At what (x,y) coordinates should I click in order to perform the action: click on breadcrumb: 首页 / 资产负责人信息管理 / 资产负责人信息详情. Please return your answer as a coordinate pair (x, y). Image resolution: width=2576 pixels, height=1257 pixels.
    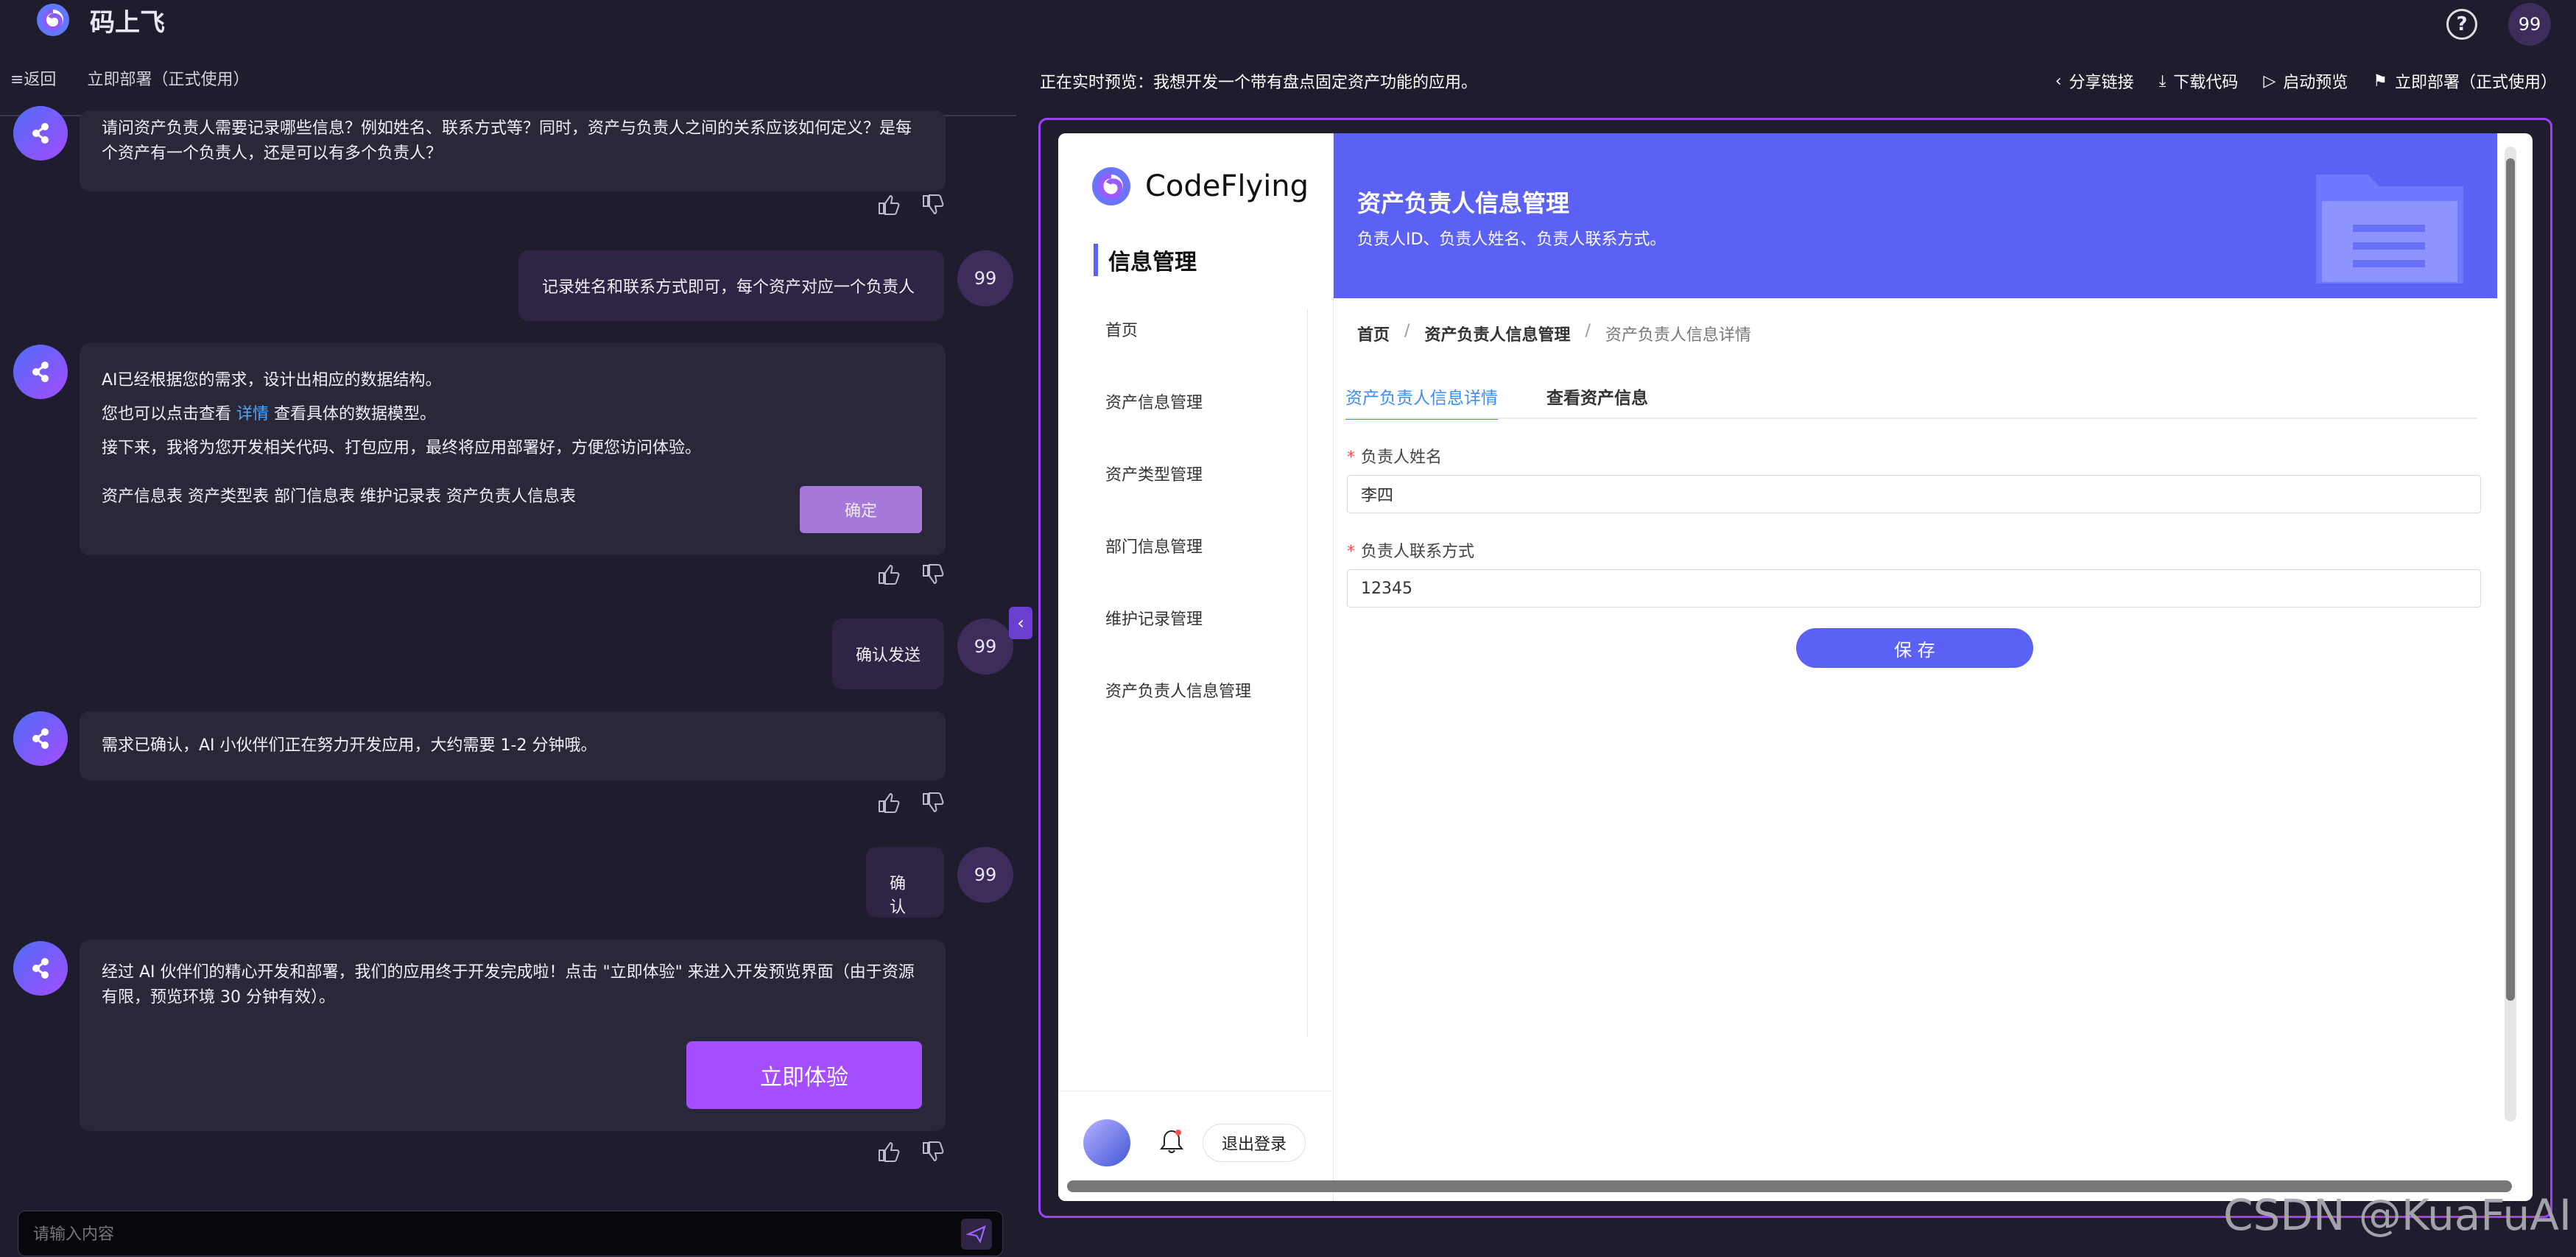
    Looking at the image, I should click on (1554, 333).